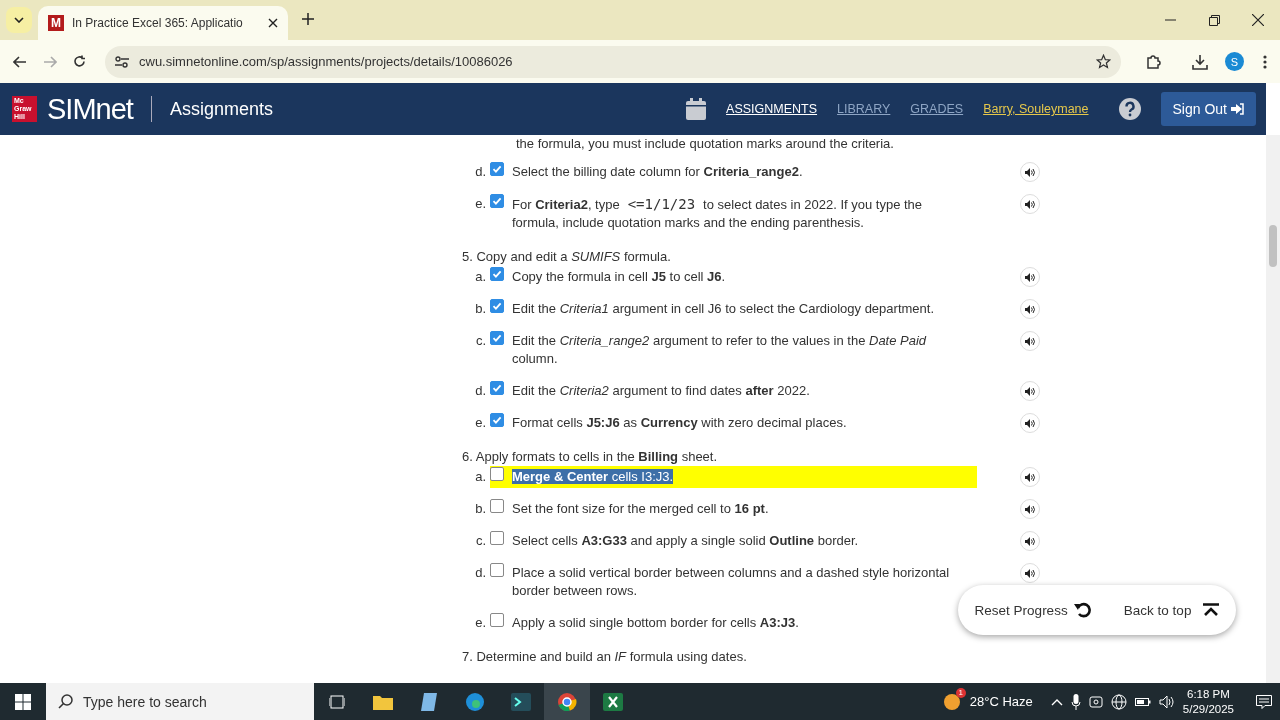  What do you see at coordinates (731, 582) in the screenshot?
I see `task-text: Place a solid vertical border between columns and a dashed style horizontal border between rows.` at bounding box center [731, 582].